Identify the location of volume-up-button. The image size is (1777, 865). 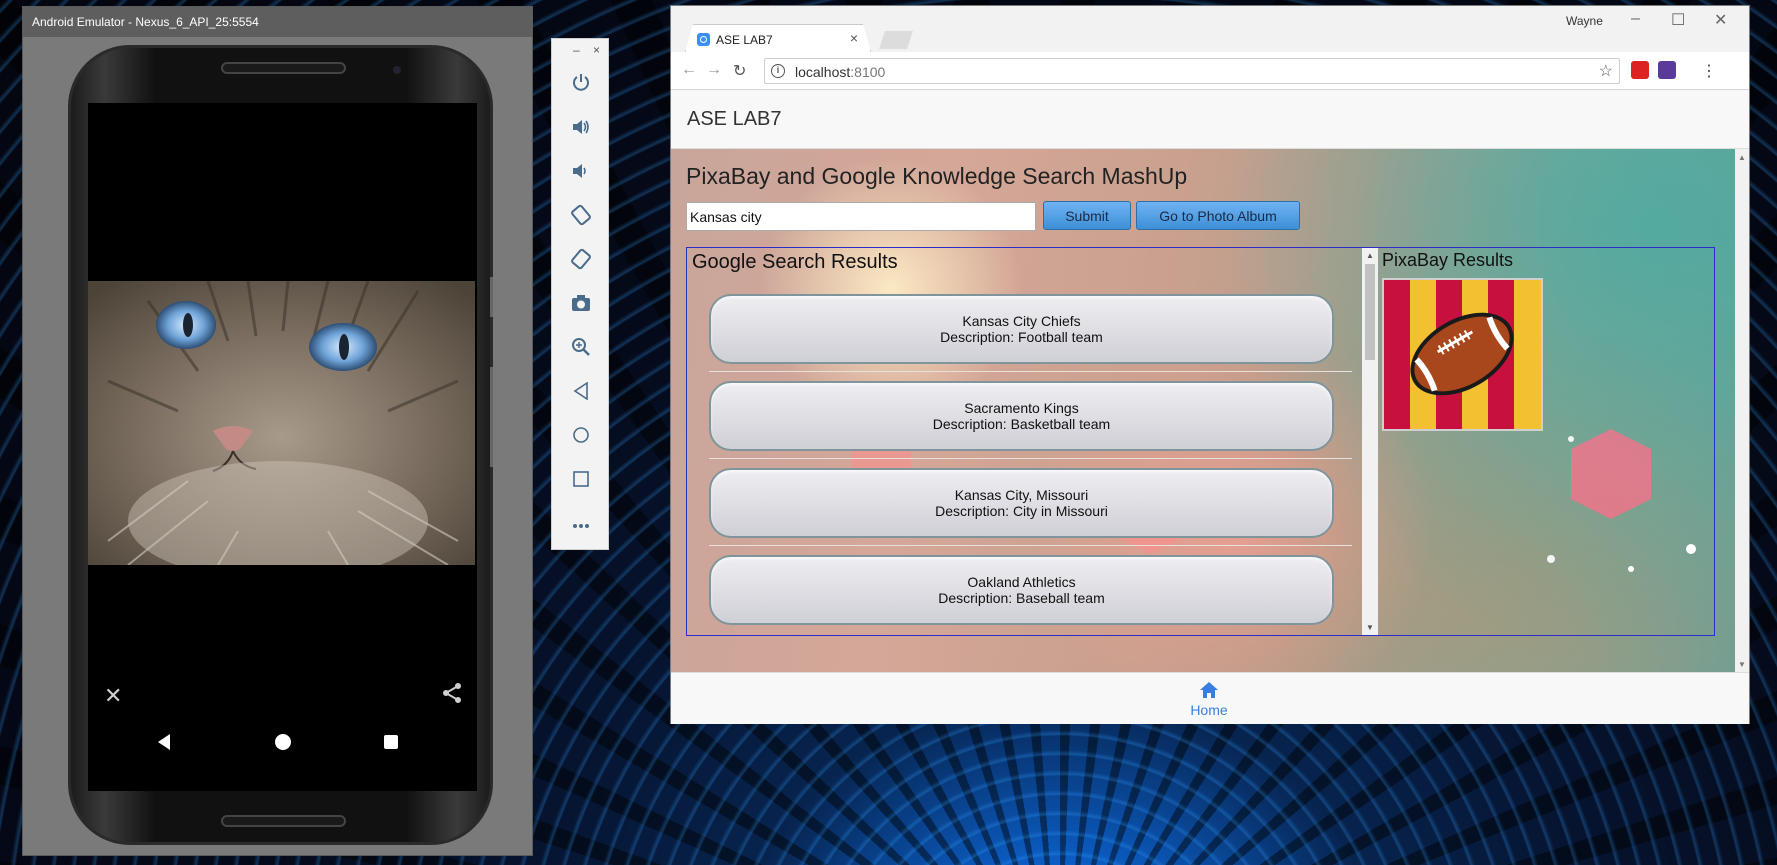
(581, 129).